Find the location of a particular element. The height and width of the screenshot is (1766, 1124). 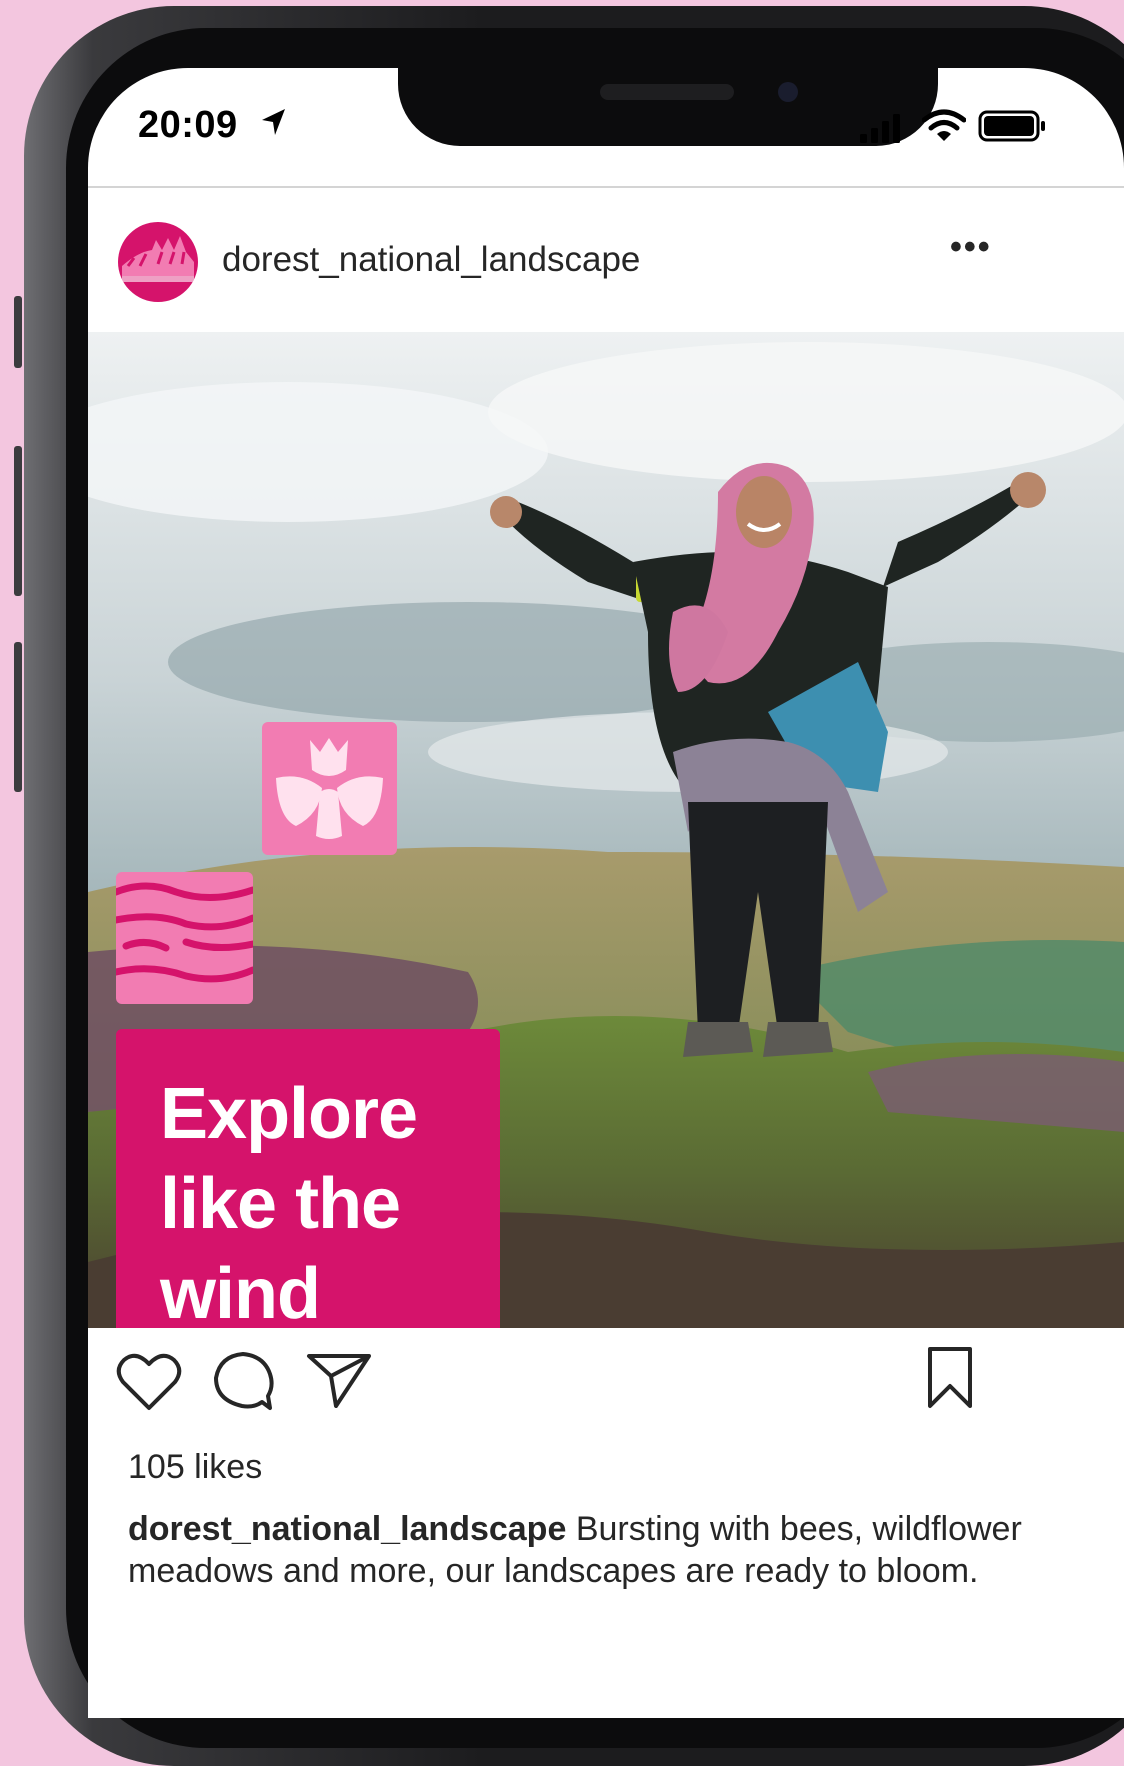

bookmark-icon is located at coordinates (950, 1378).